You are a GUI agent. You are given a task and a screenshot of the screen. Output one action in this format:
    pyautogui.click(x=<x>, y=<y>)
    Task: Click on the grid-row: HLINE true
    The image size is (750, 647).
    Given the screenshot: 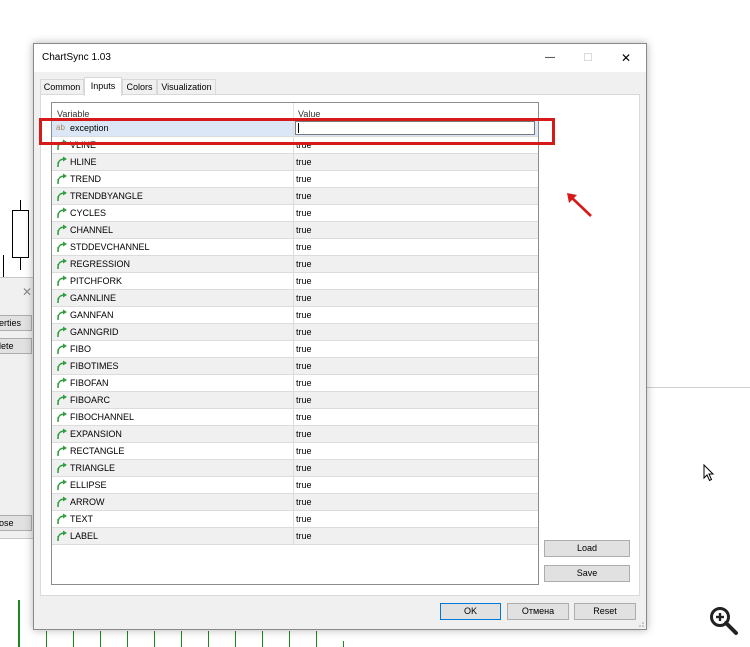 What is the action you would take?
    pyautogui.click(x=295, y=162)
    